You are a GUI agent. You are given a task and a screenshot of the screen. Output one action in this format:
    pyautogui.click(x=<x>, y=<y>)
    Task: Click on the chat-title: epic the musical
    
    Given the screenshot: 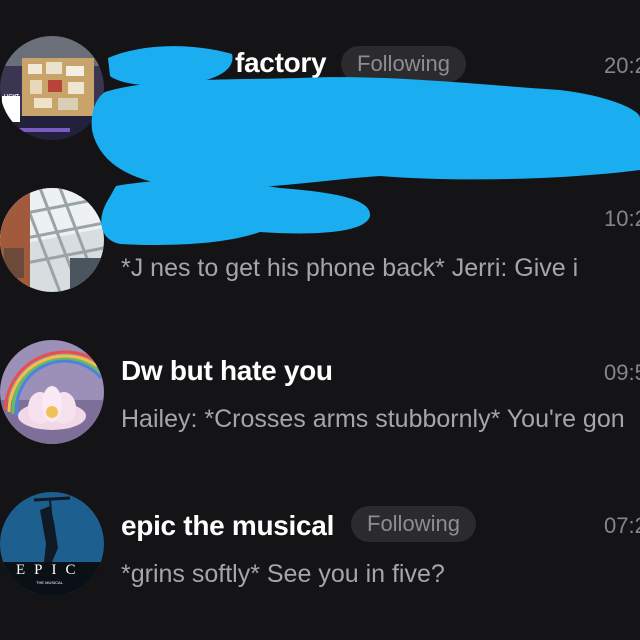 What is the action you would take?
    pyautogui.click(x=228, y=525)
    